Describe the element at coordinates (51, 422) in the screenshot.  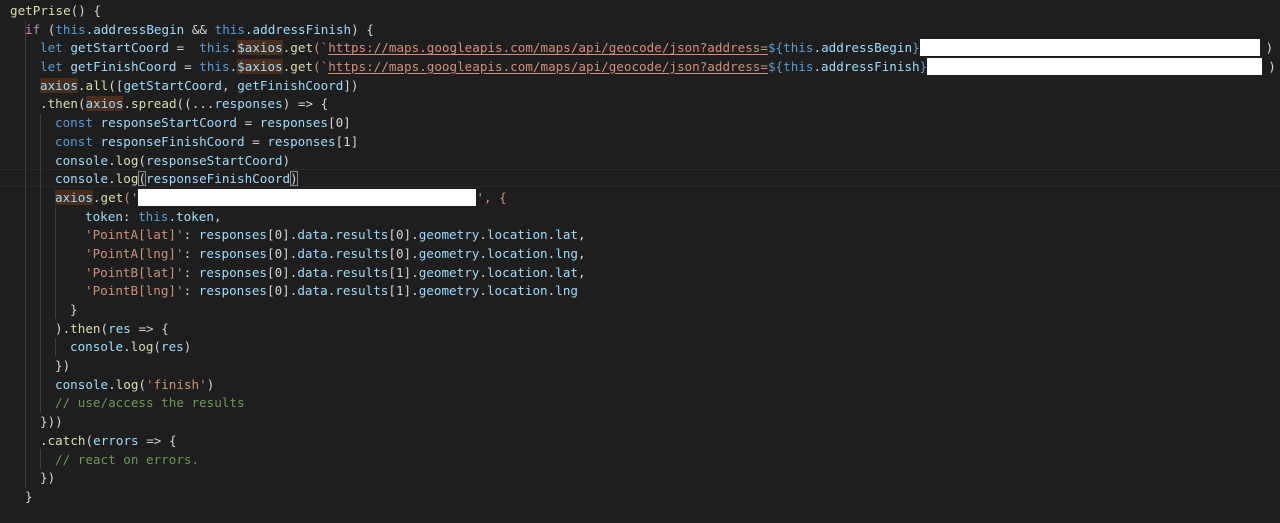
I see `token: }))` at that location.